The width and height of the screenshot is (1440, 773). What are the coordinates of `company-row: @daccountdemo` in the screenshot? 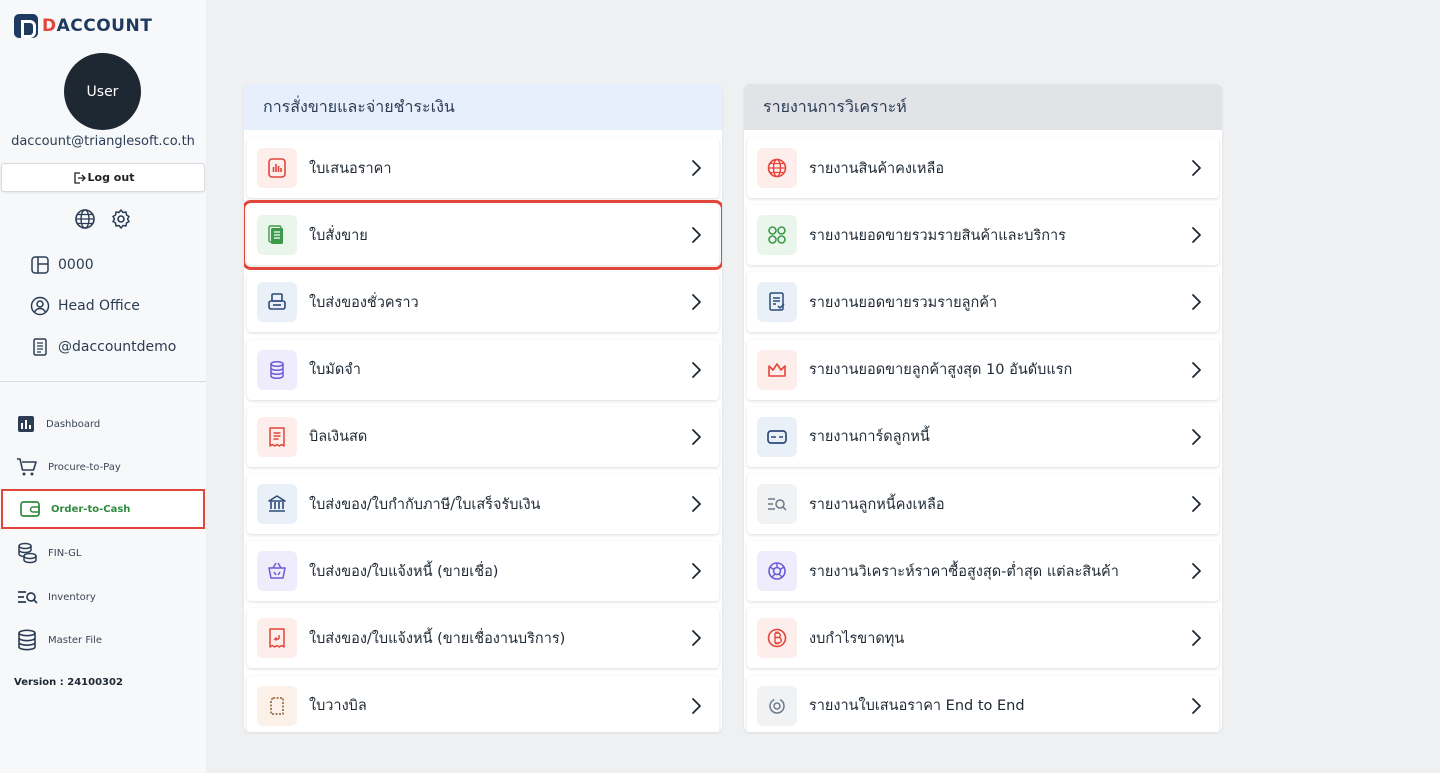 It's located at (103, 347).